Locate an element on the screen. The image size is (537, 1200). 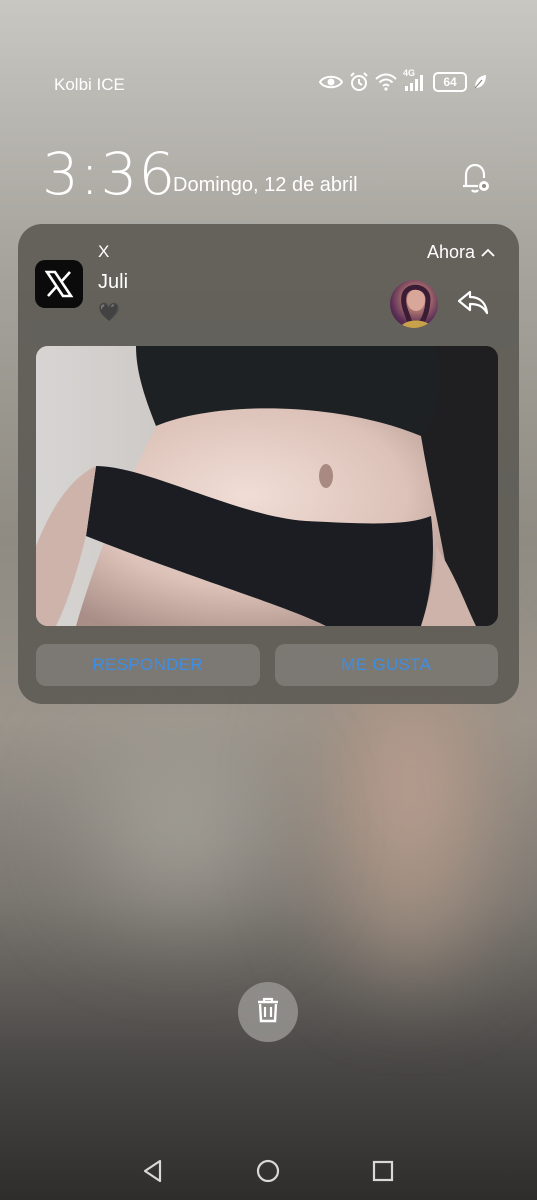
leaf-icon is located at coordinates (480, 82).